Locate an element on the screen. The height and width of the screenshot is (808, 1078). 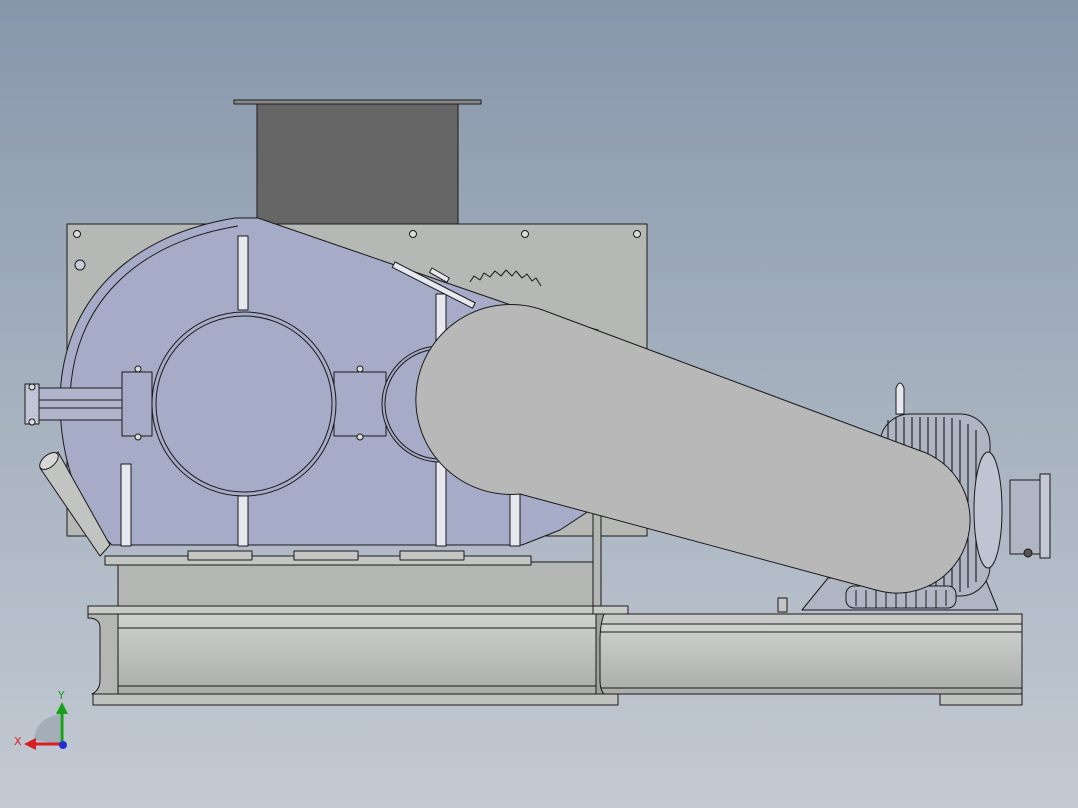
rail-beam-left is located at coordinates (357, 654).